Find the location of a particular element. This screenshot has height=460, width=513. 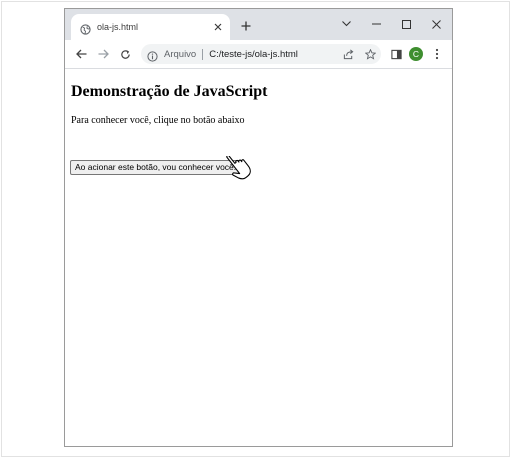

forward-arrow-icon is located at coordinates (103, 54).